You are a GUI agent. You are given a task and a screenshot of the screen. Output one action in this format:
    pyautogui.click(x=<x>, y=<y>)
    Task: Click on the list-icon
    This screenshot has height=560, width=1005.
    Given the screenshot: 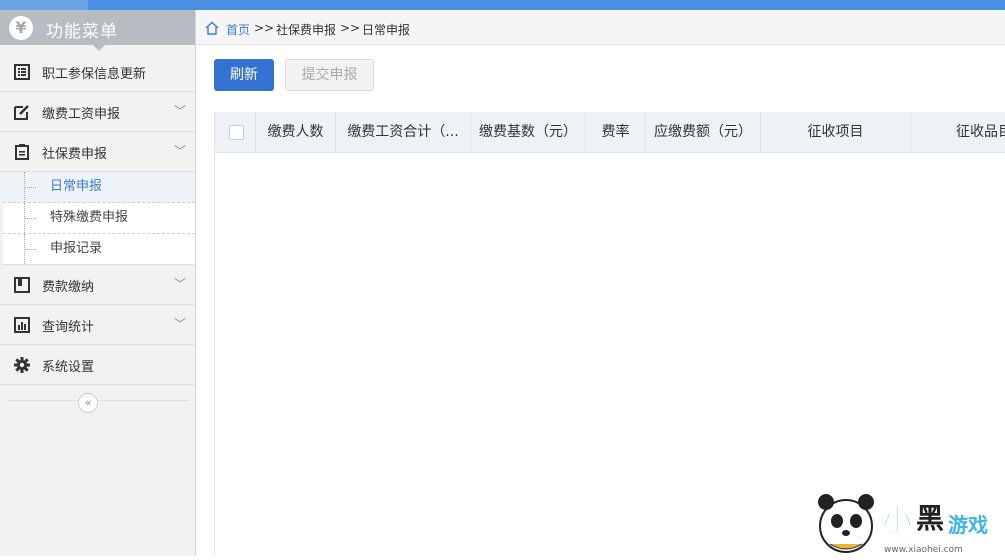 What is the action you would take?
    pyautogui.click(x=22, y=72)
    